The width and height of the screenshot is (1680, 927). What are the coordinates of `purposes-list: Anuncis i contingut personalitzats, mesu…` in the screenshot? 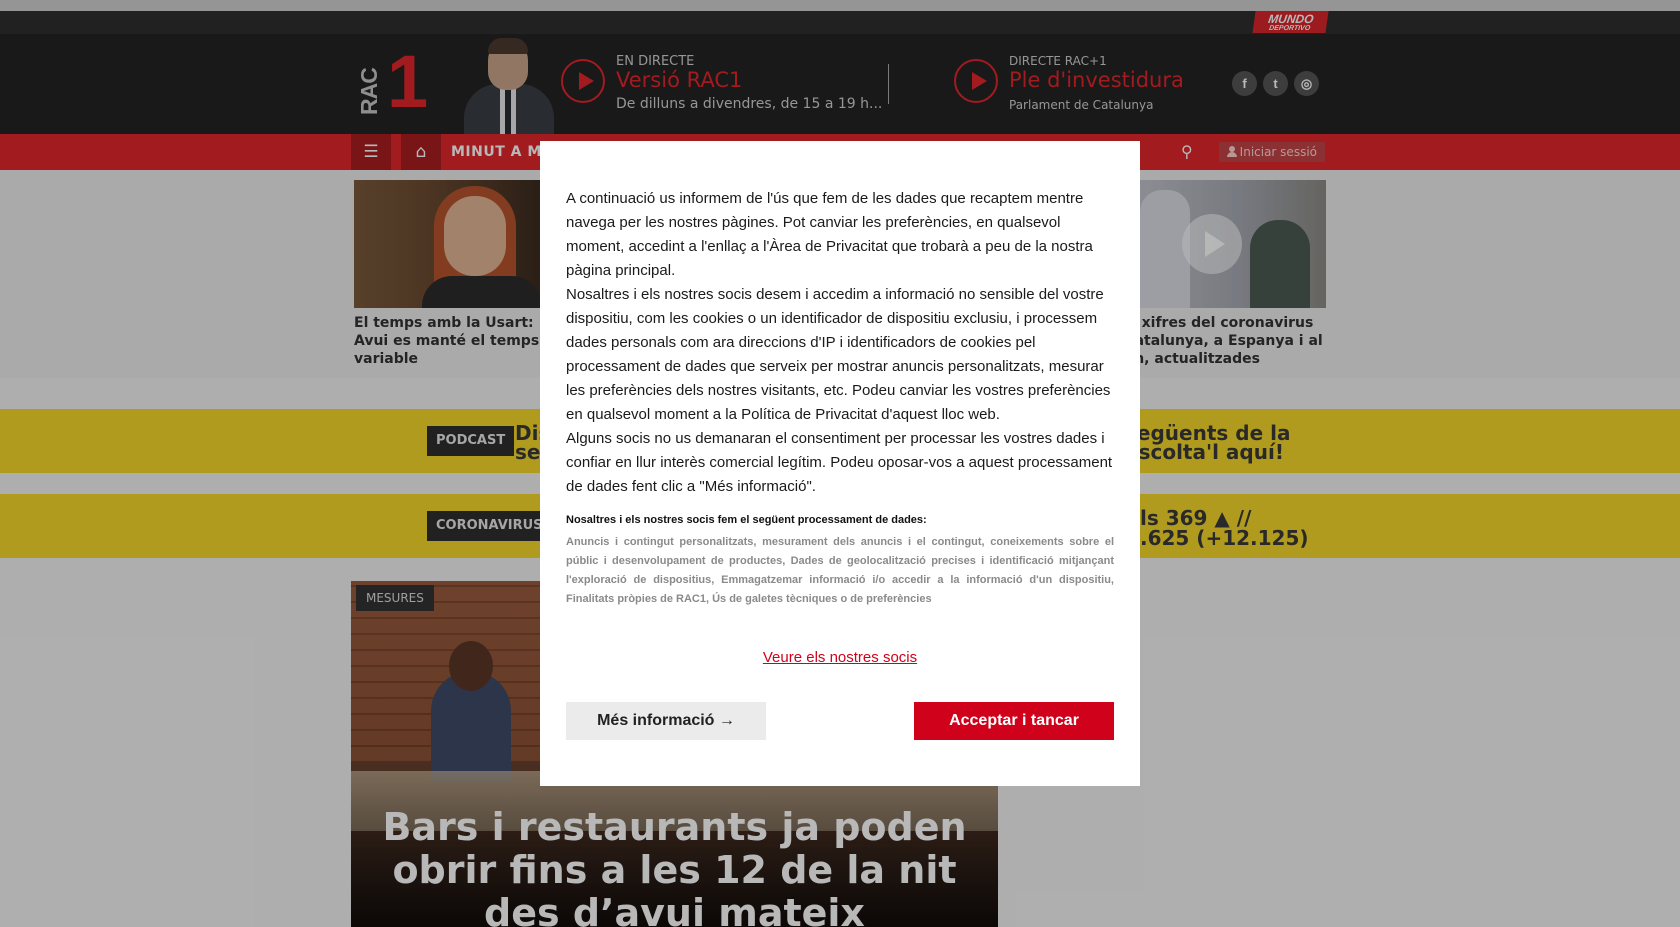 It's located at (840, 570).